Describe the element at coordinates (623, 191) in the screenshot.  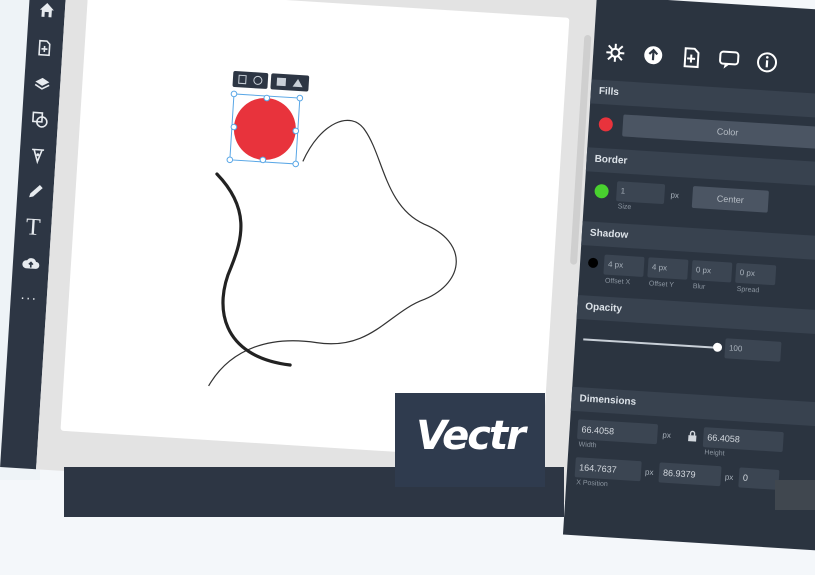
I see `border-size-value: 1` at that location.